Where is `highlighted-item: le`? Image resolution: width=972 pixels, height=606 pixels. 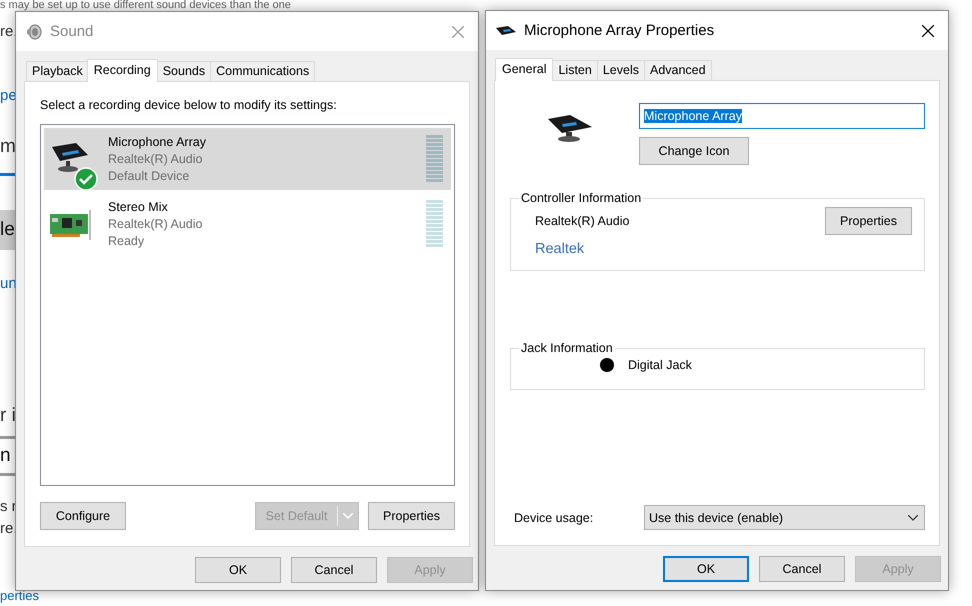
highlighted-item: le is located at coordinates (7, 229).